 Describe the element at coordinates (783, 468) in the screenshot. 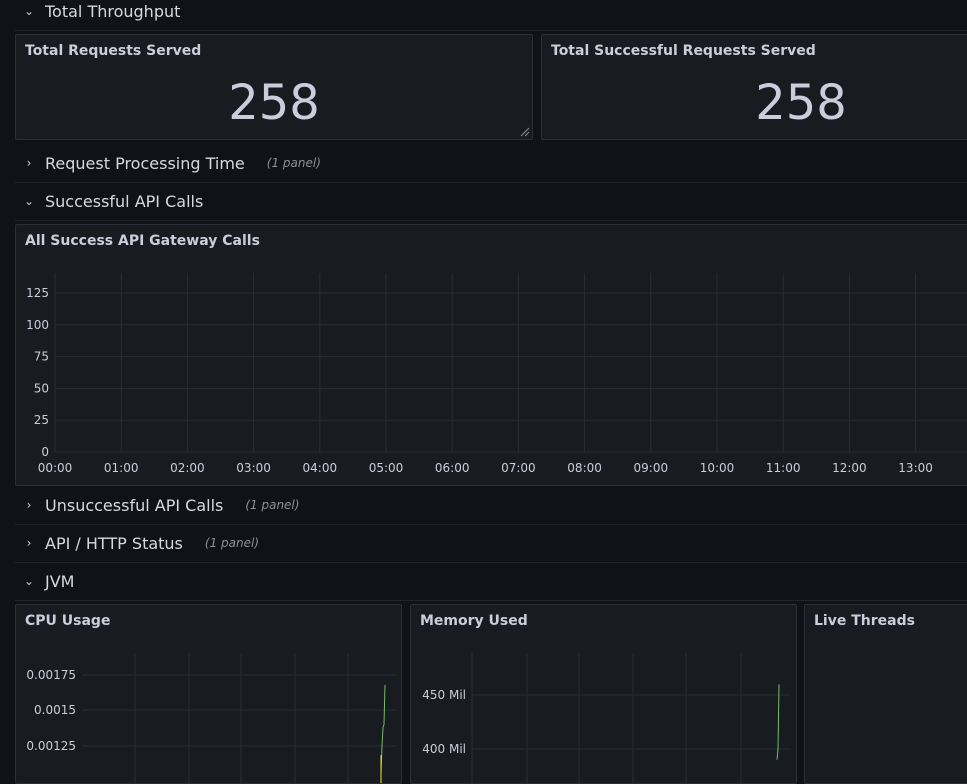

I see `x-tick-label: 11:00` at that location.